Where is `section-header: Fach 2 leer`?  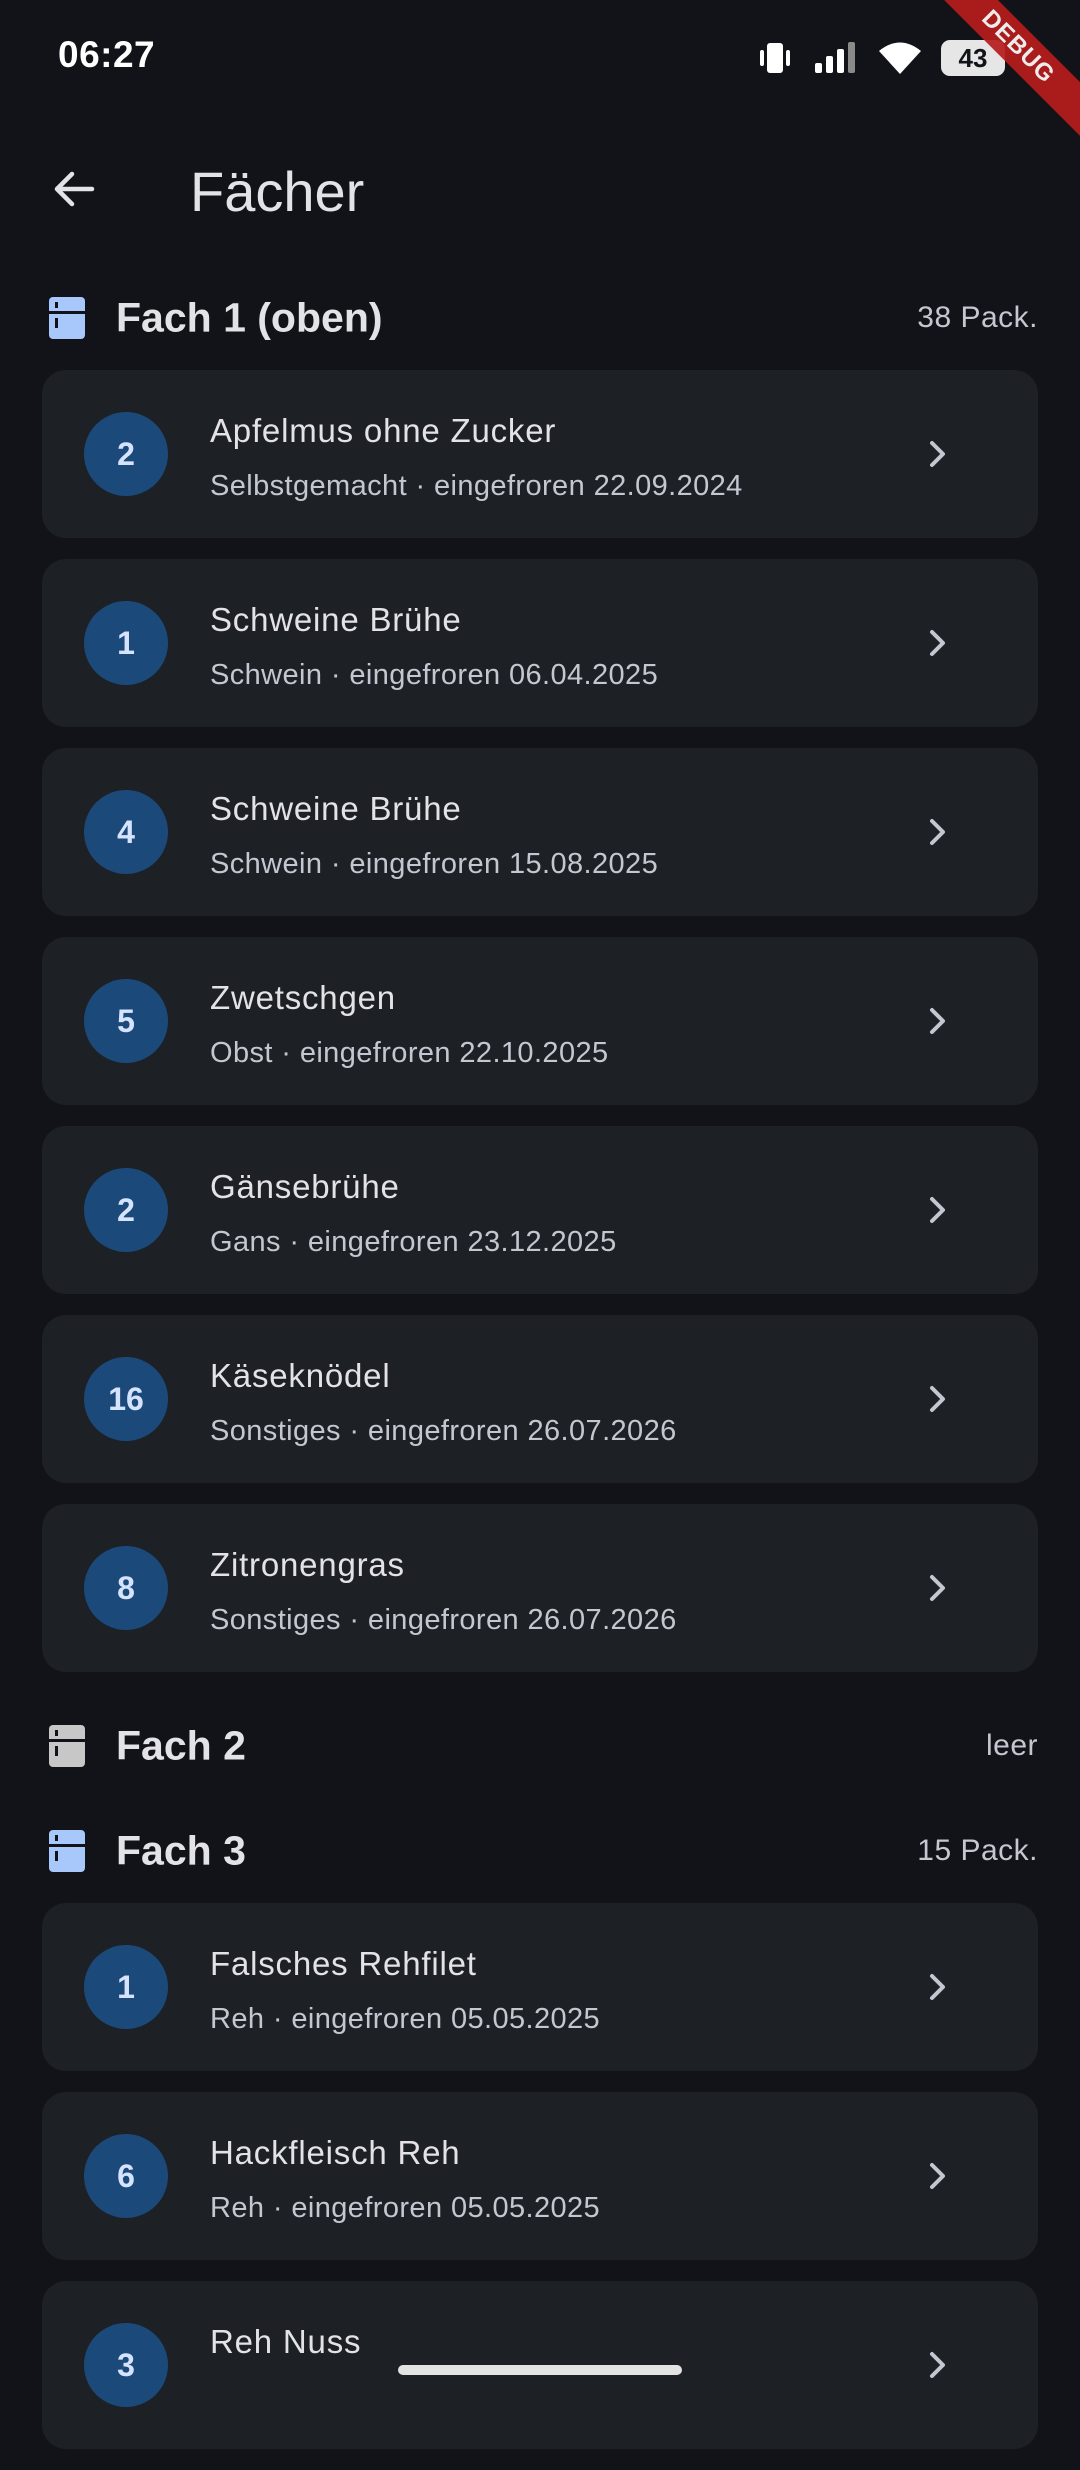
section-header: Fach 2 leer is located at coordinates (540, 1745).